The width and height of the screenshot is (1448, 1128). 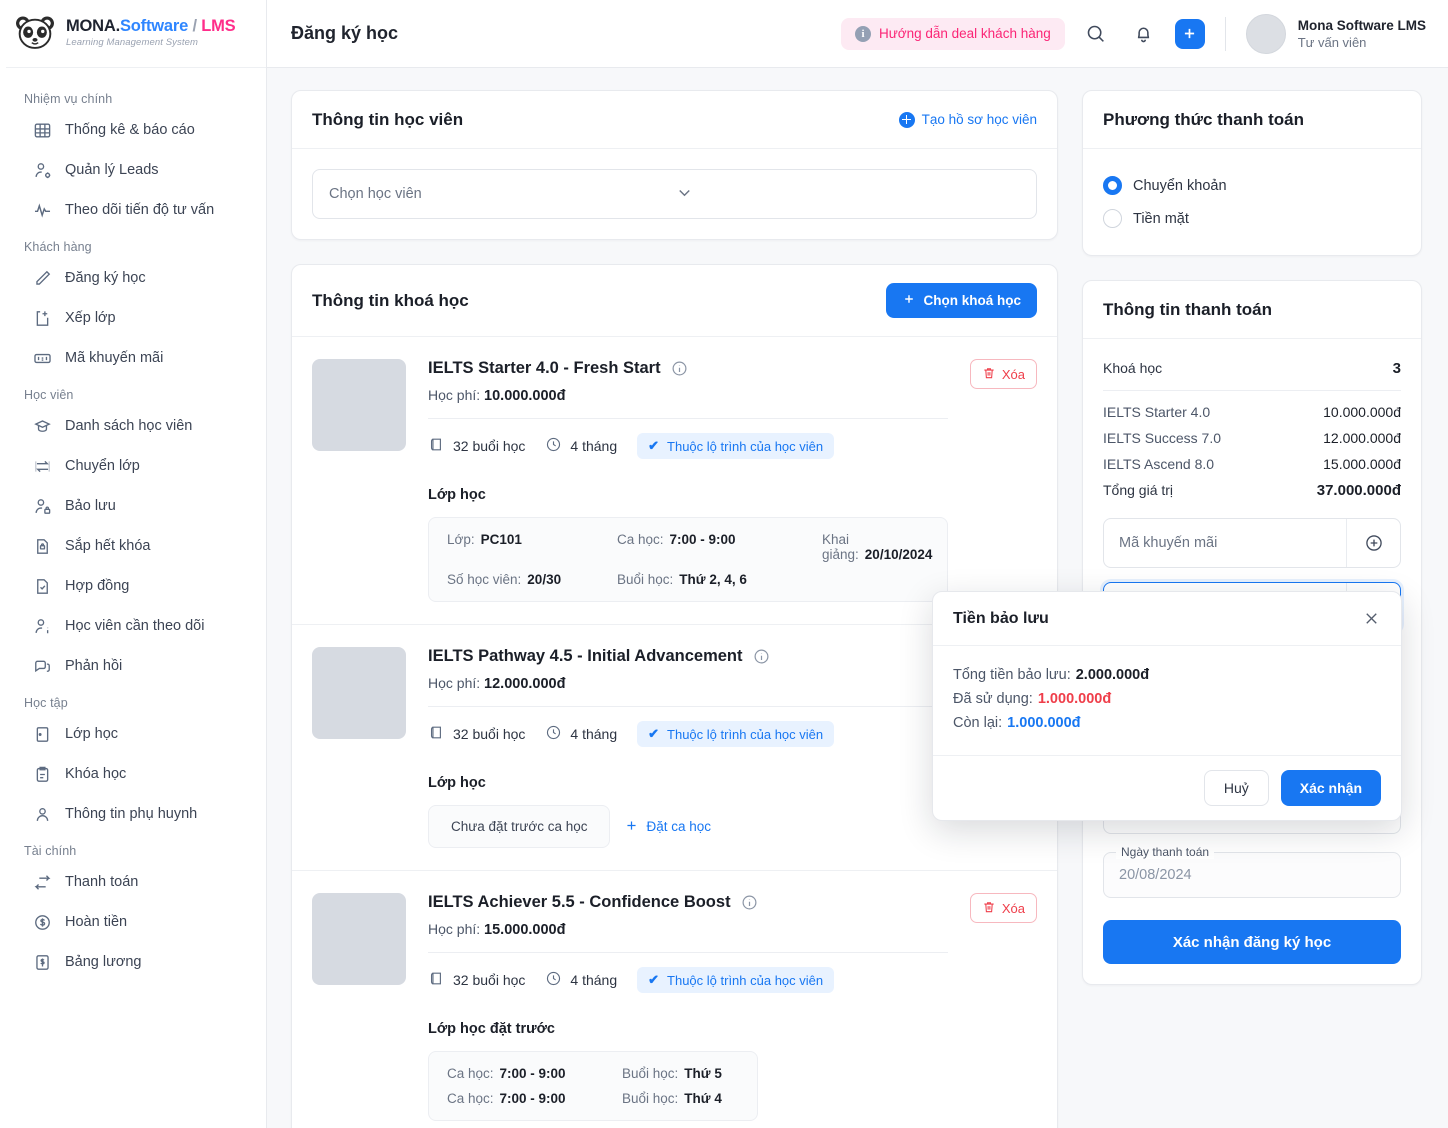 I want to click on class-shift-field: Ca học: 7:00 - 9:00, so click(x=719, y=547).